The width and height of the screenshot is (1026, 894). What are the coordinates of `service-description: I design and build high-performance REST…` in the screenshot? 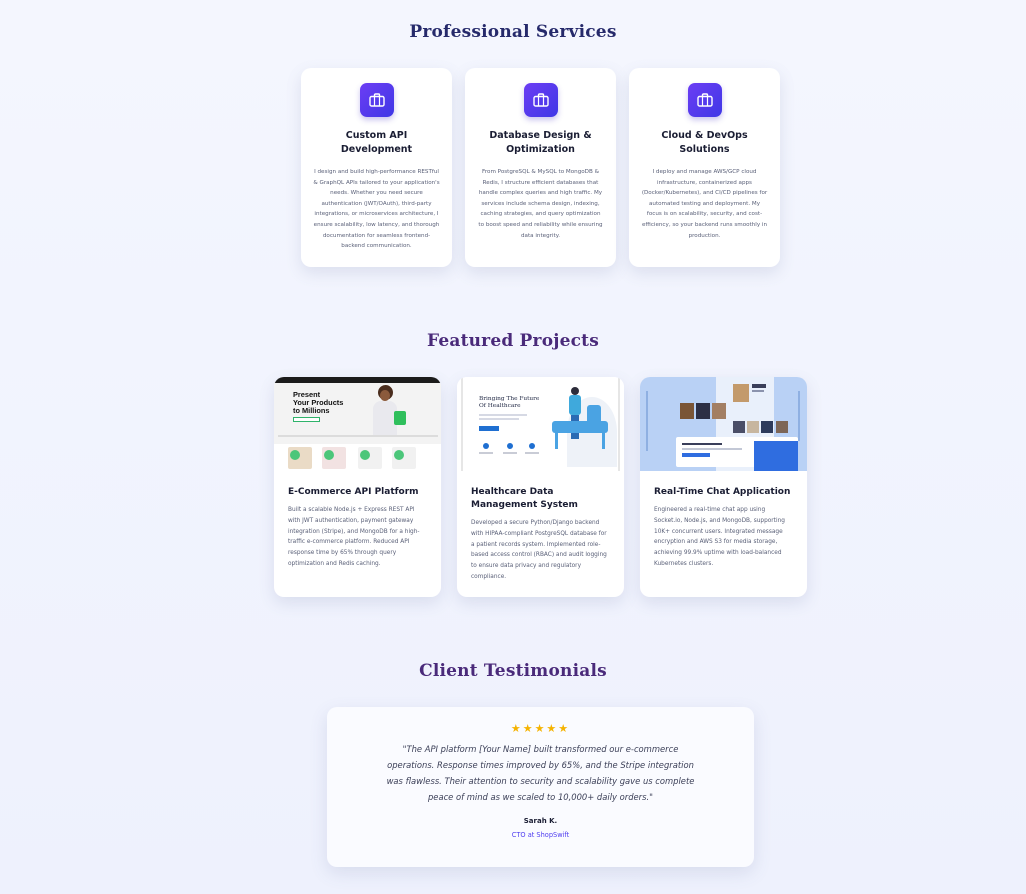 It's located at (376, 209).